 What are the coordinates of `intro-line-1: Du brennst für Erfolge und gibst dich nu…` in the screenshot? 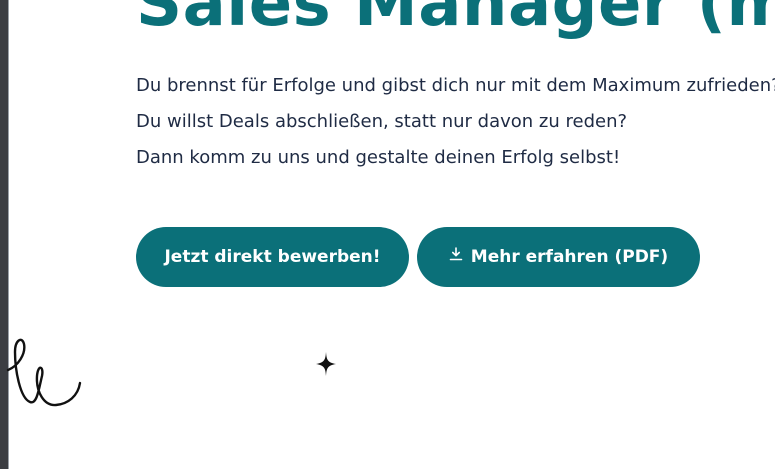 It's located at (455, 85).